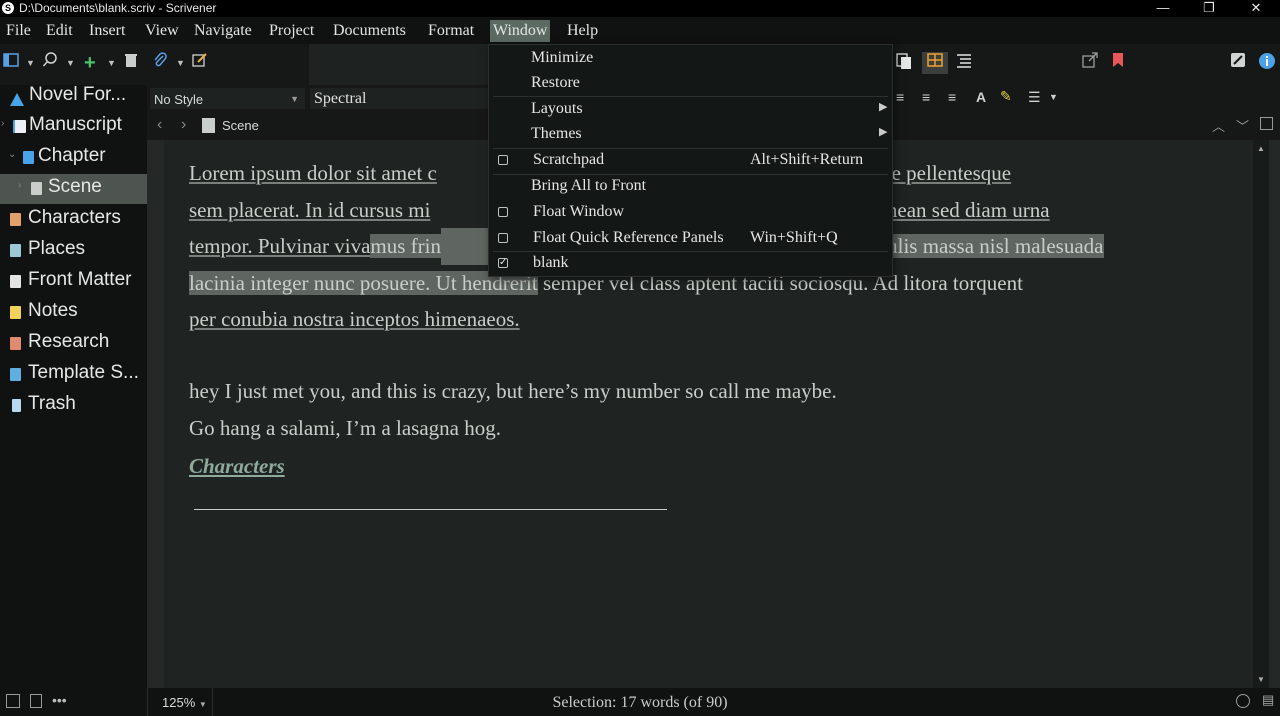 Image resolution: width=1280 pixels, height=716 pixels. Describe the element at coordinates (73, 344) in the screenshot. I see `binder-item-research: Research` at that location.